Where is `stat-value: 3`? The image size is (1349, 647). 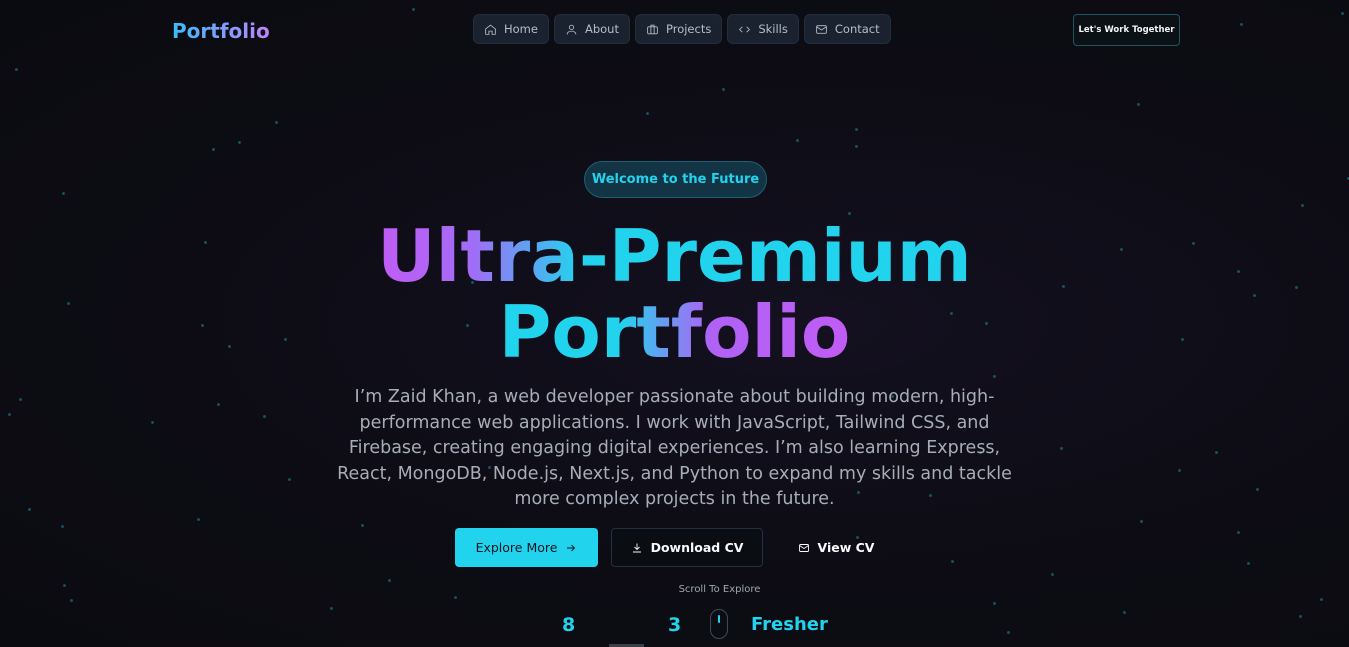 stat-value: 3 is located at coordinates (675, 625).